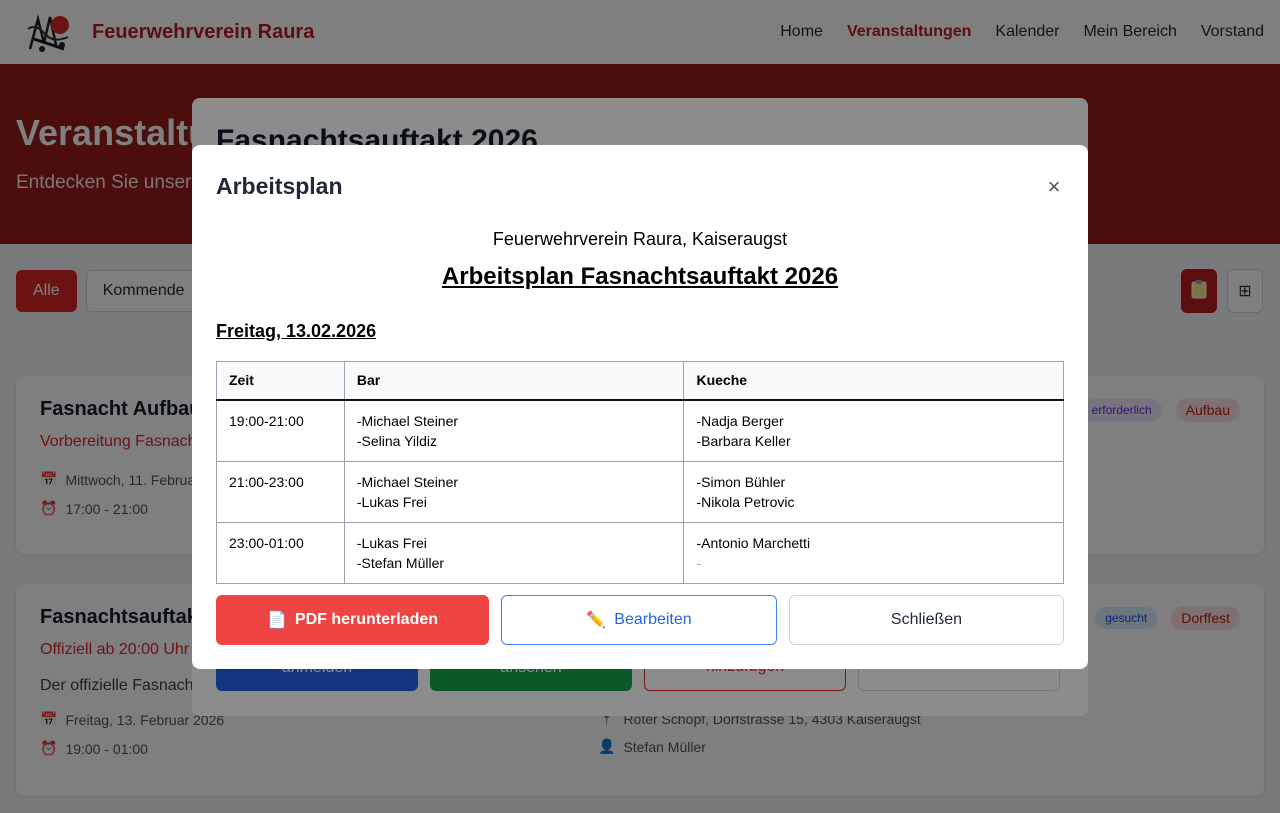  I want to click on person-entry: -Antonio Marchetti, so click(753, 542).